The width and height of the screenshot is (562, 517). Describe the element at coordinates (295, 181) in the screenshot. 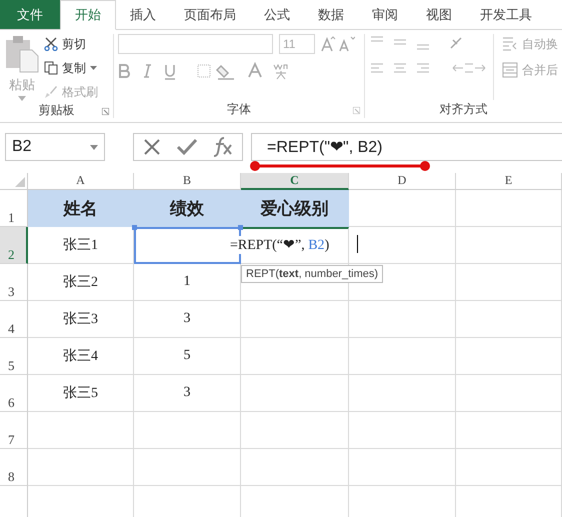

I see `column-header: C` at that location.